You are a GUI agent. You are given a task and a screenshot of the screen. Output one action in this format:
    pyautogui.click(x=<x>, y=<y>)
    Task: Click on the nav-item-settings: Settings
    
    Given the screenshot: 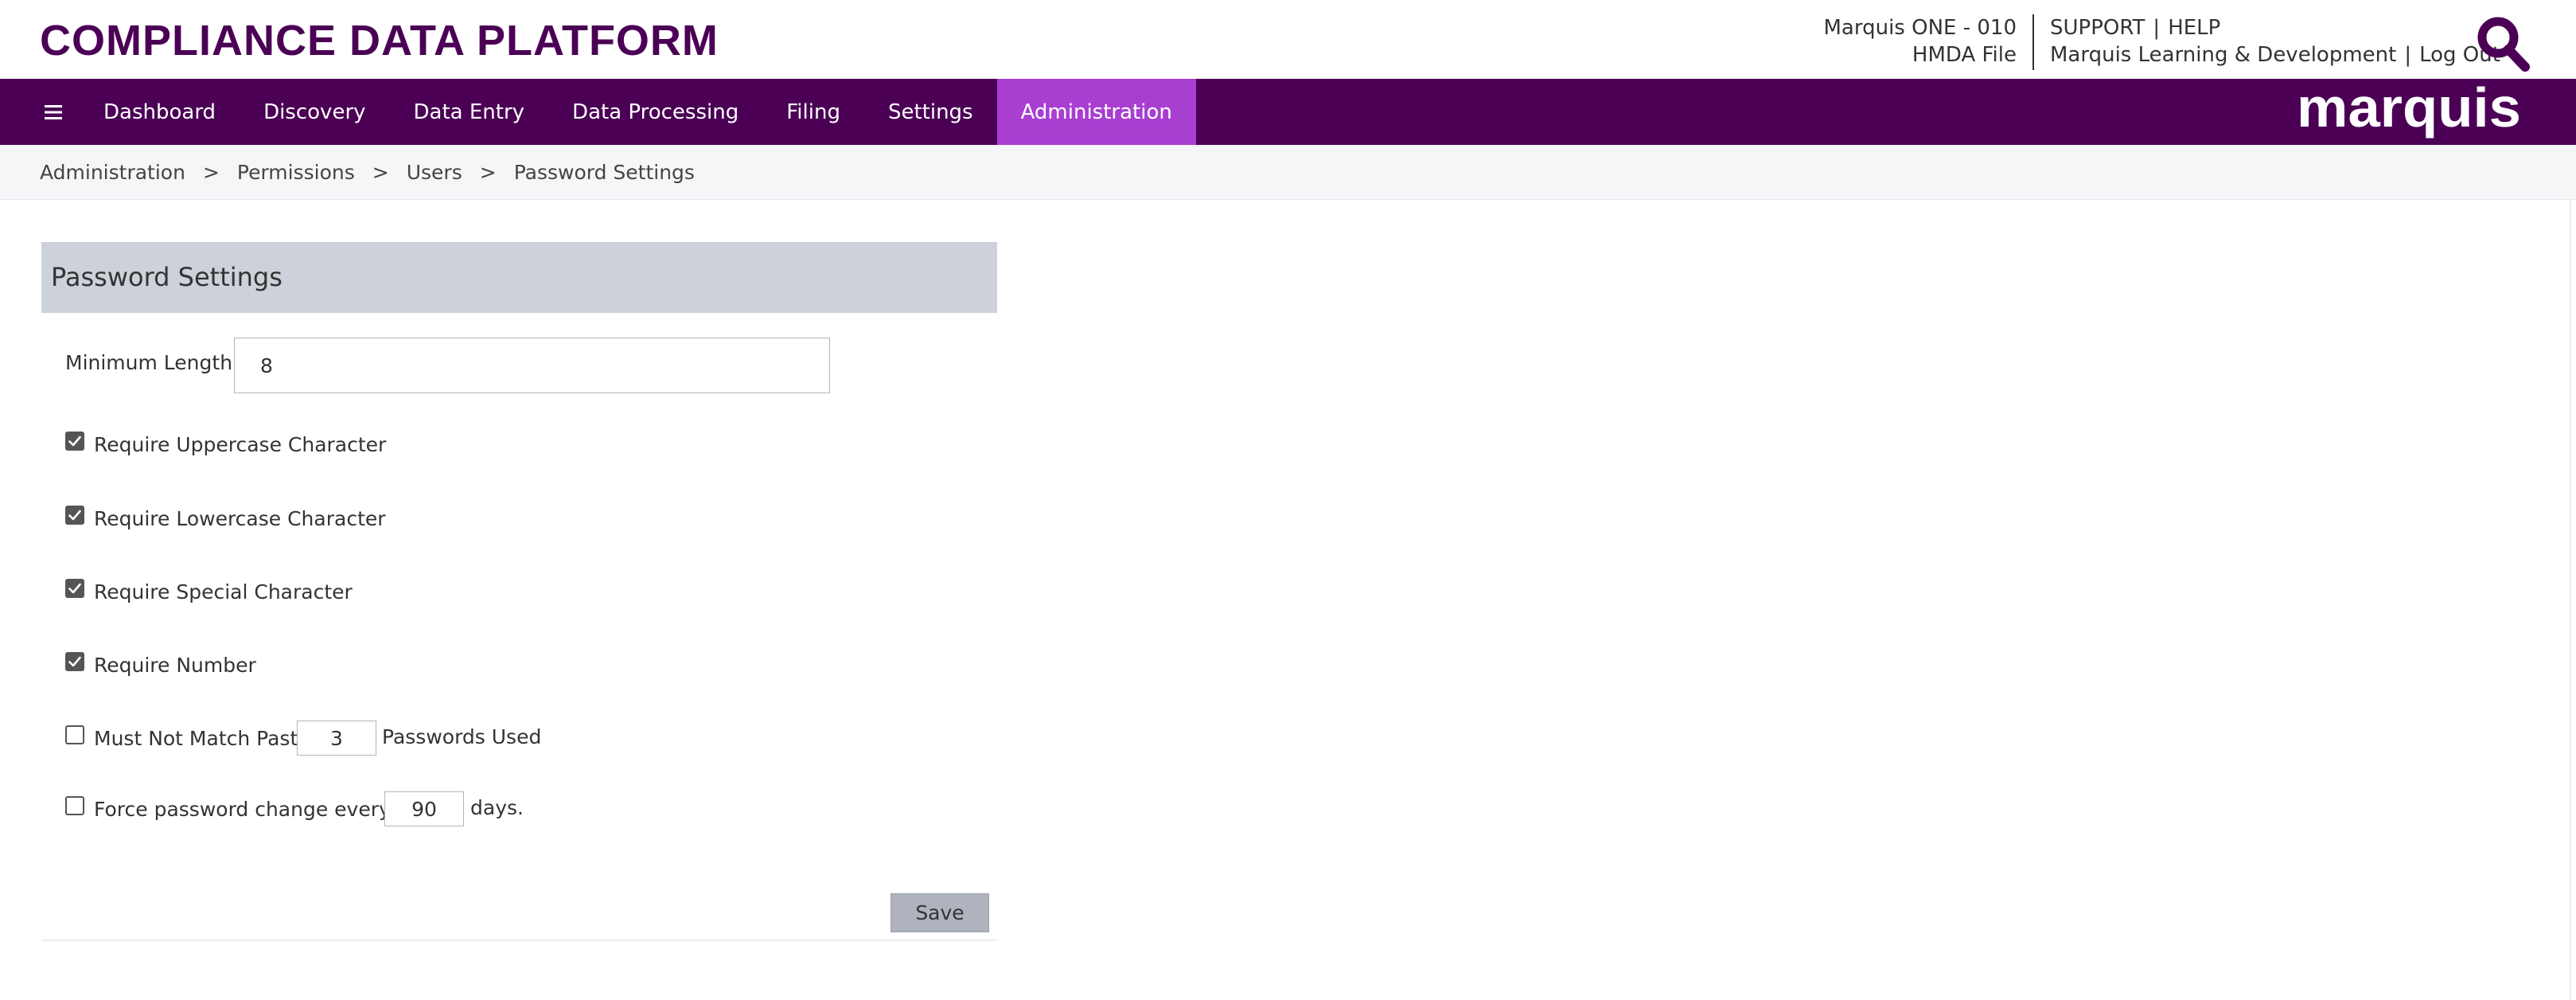 What is the action you would take?
    pyautogui.click(x=930, y=112)
    